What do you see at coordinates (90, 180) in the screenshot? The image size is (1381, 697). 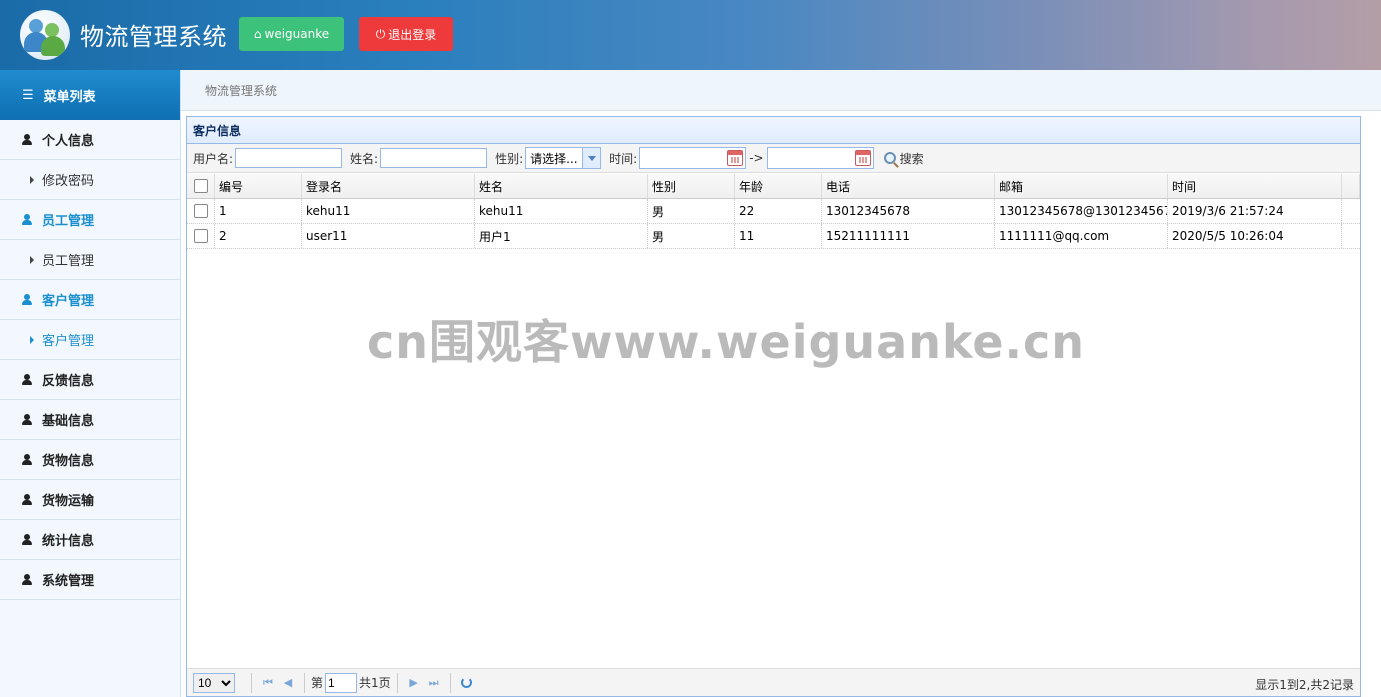 I see `sidebar-subitem: 修改密码` at bounding box center [90, 180].